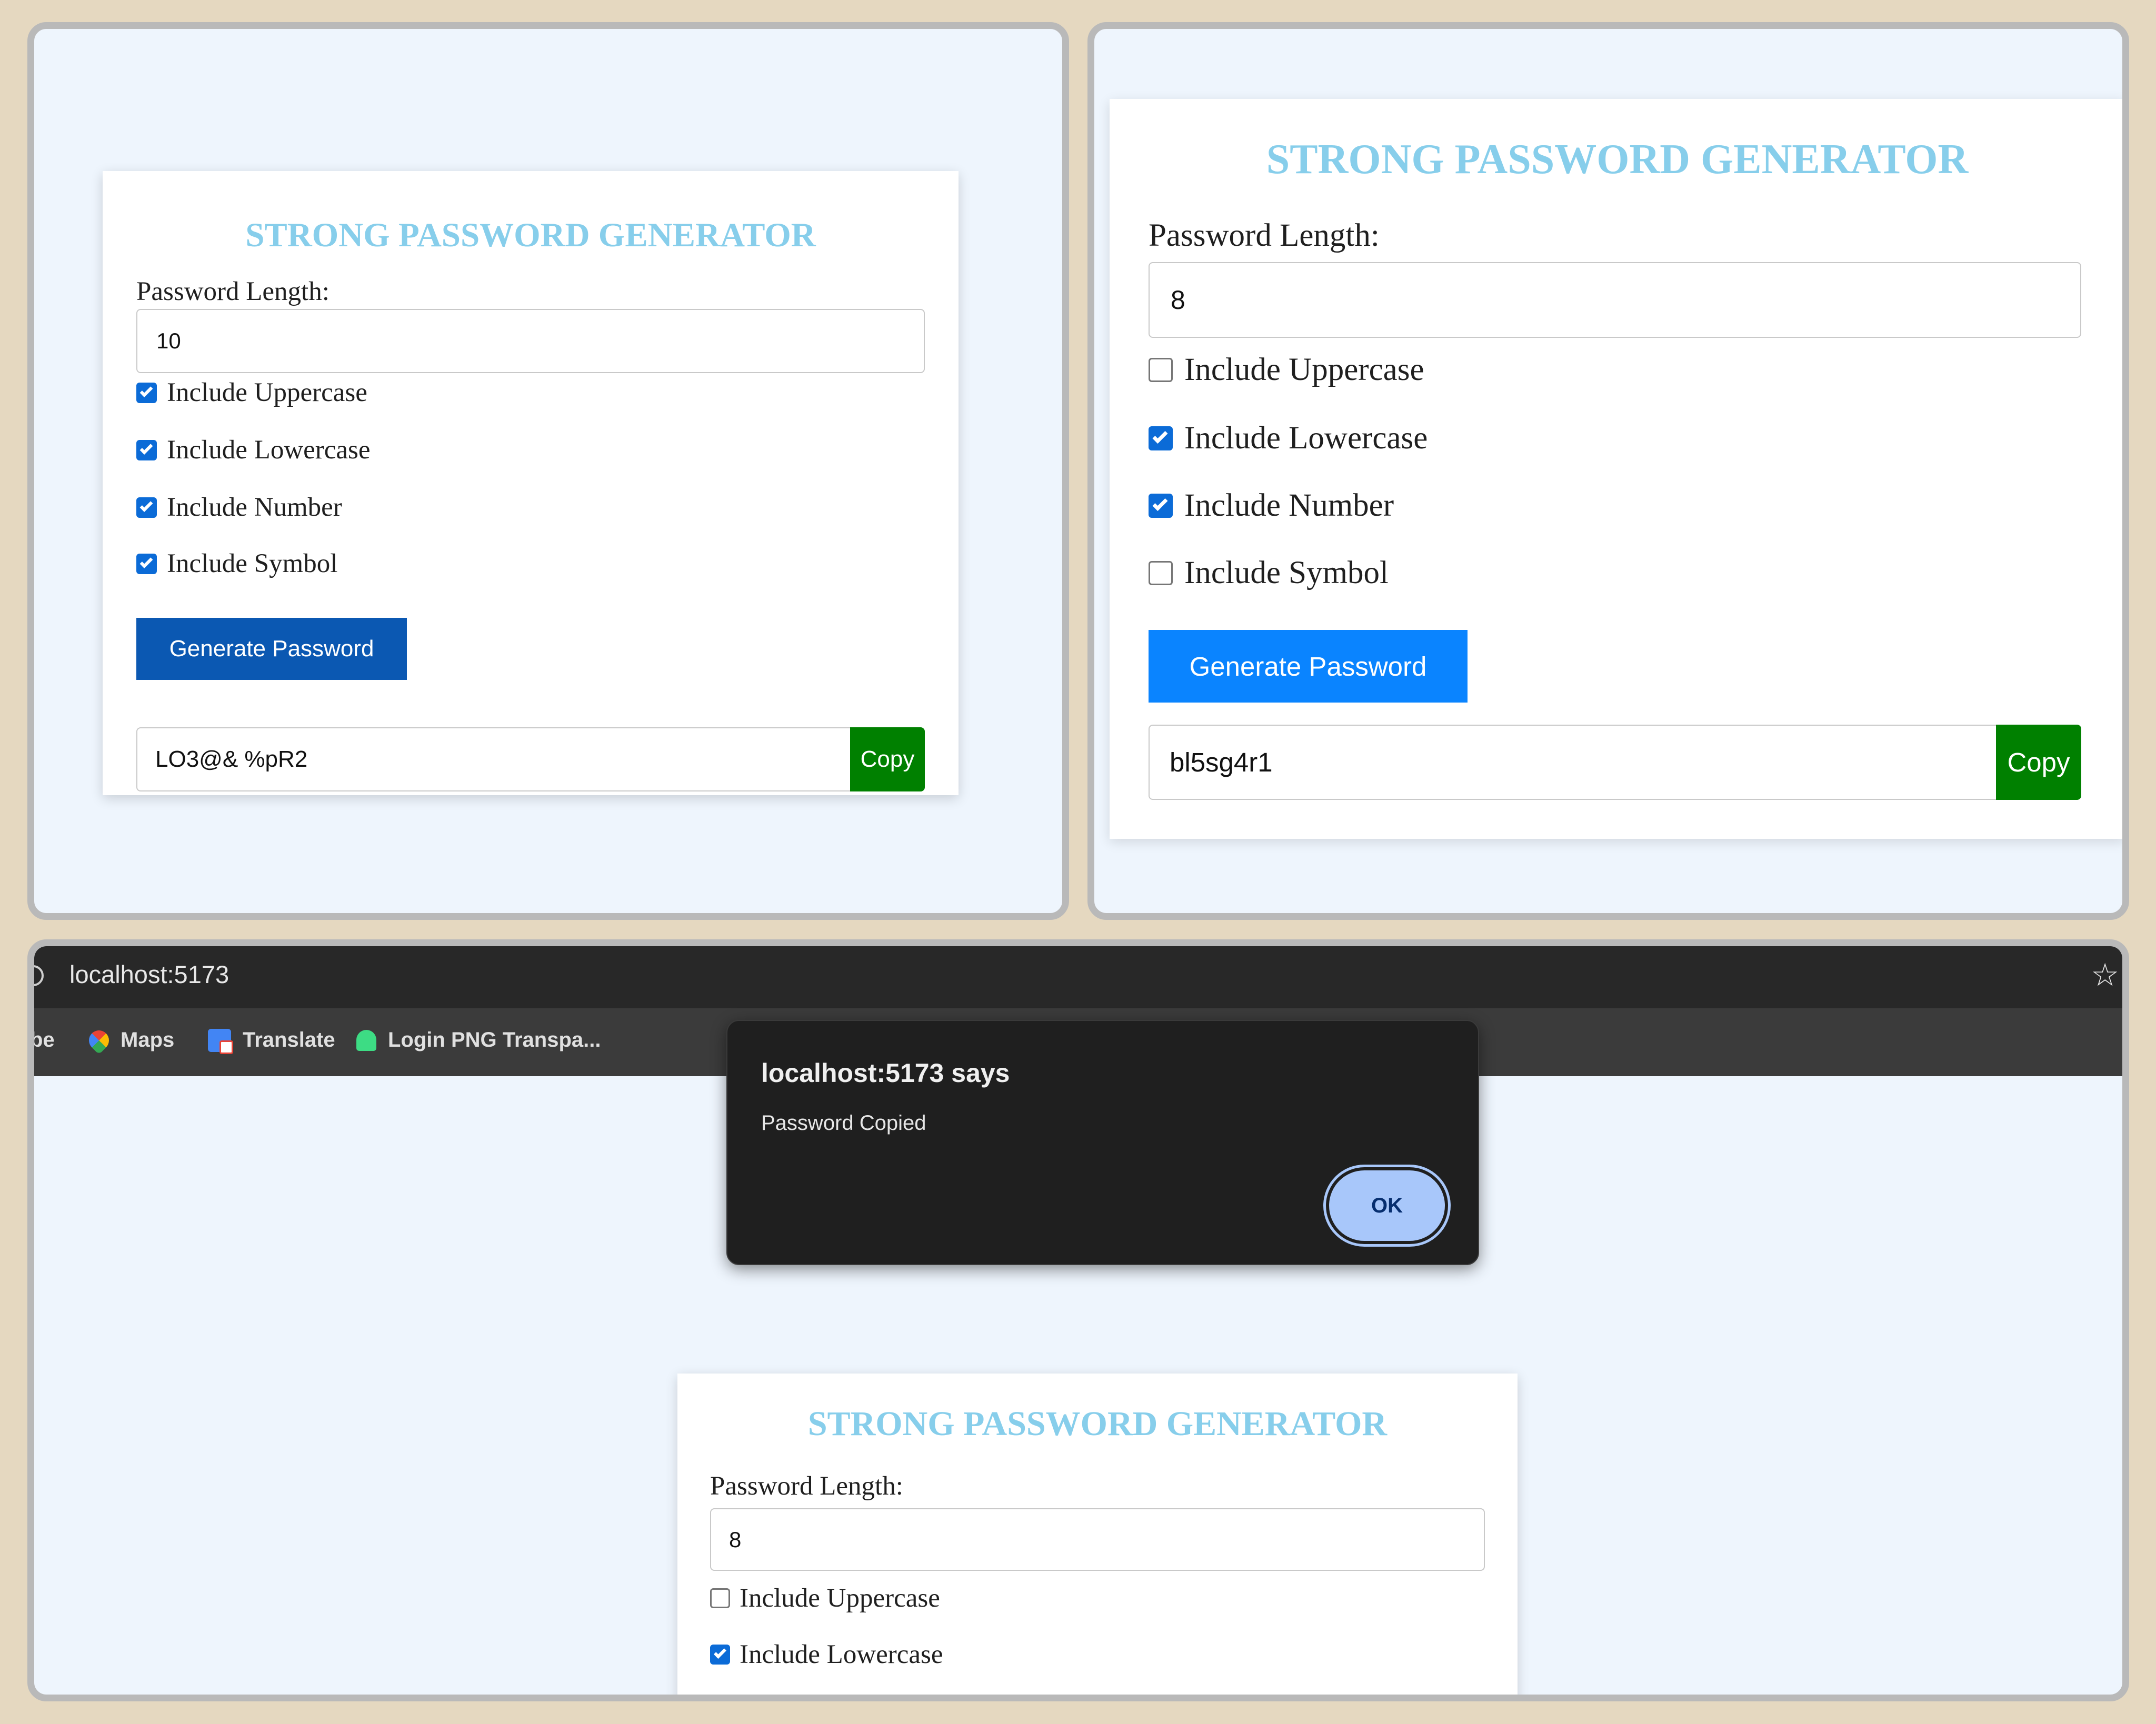 This screenshot has height=1724, width=2156. I want to click on bookmark-label: be, so click(42, 1039).